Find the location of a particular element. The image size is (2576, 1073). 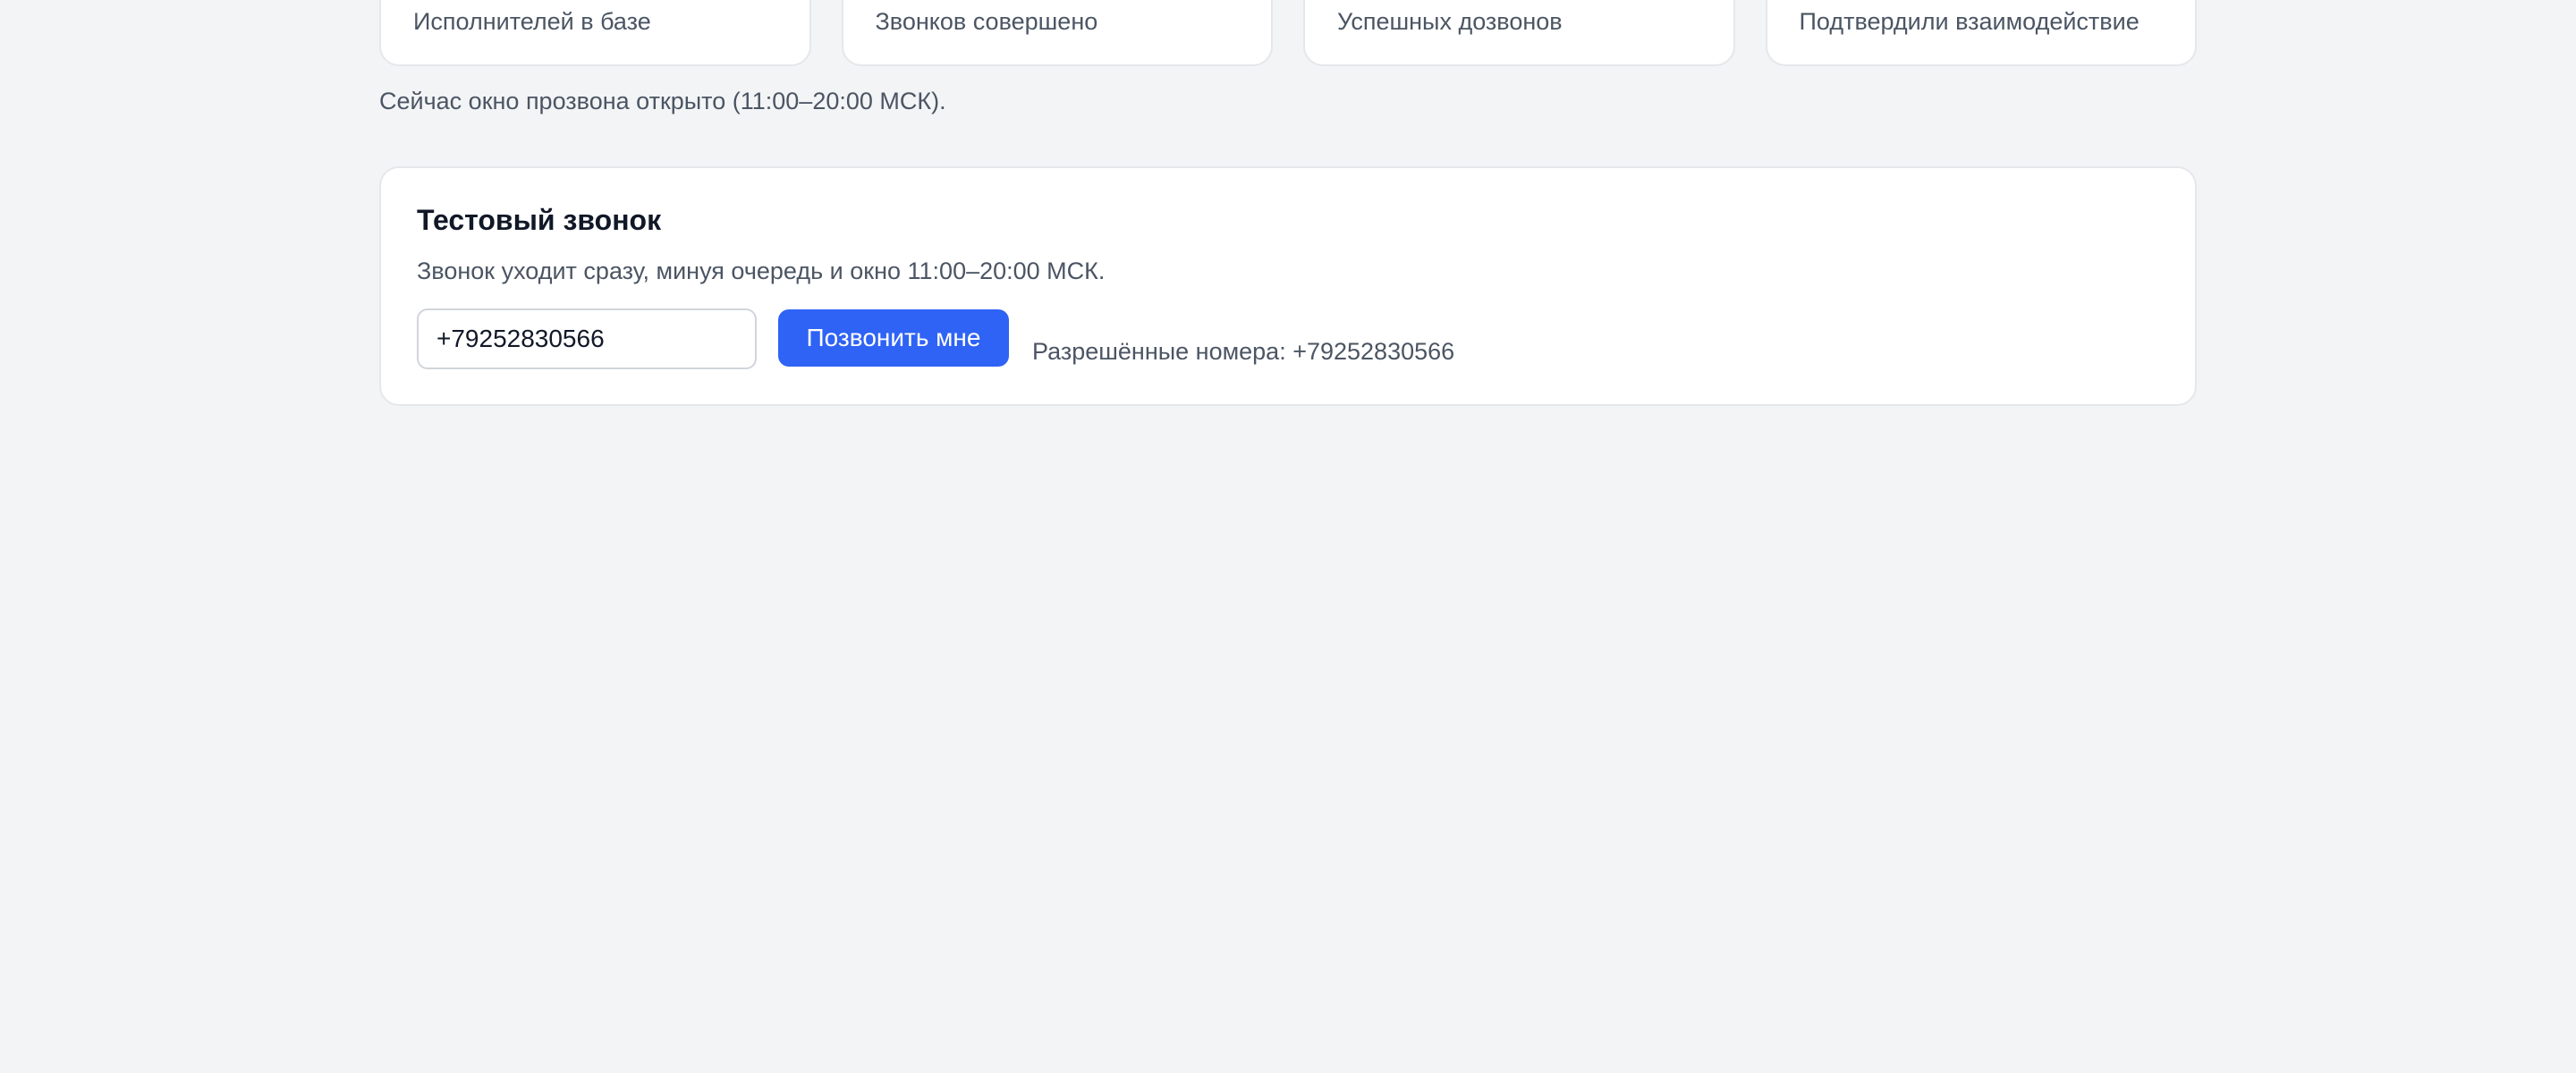

stat-label: Исполнителей в базе is located at coordinates (532, 21).